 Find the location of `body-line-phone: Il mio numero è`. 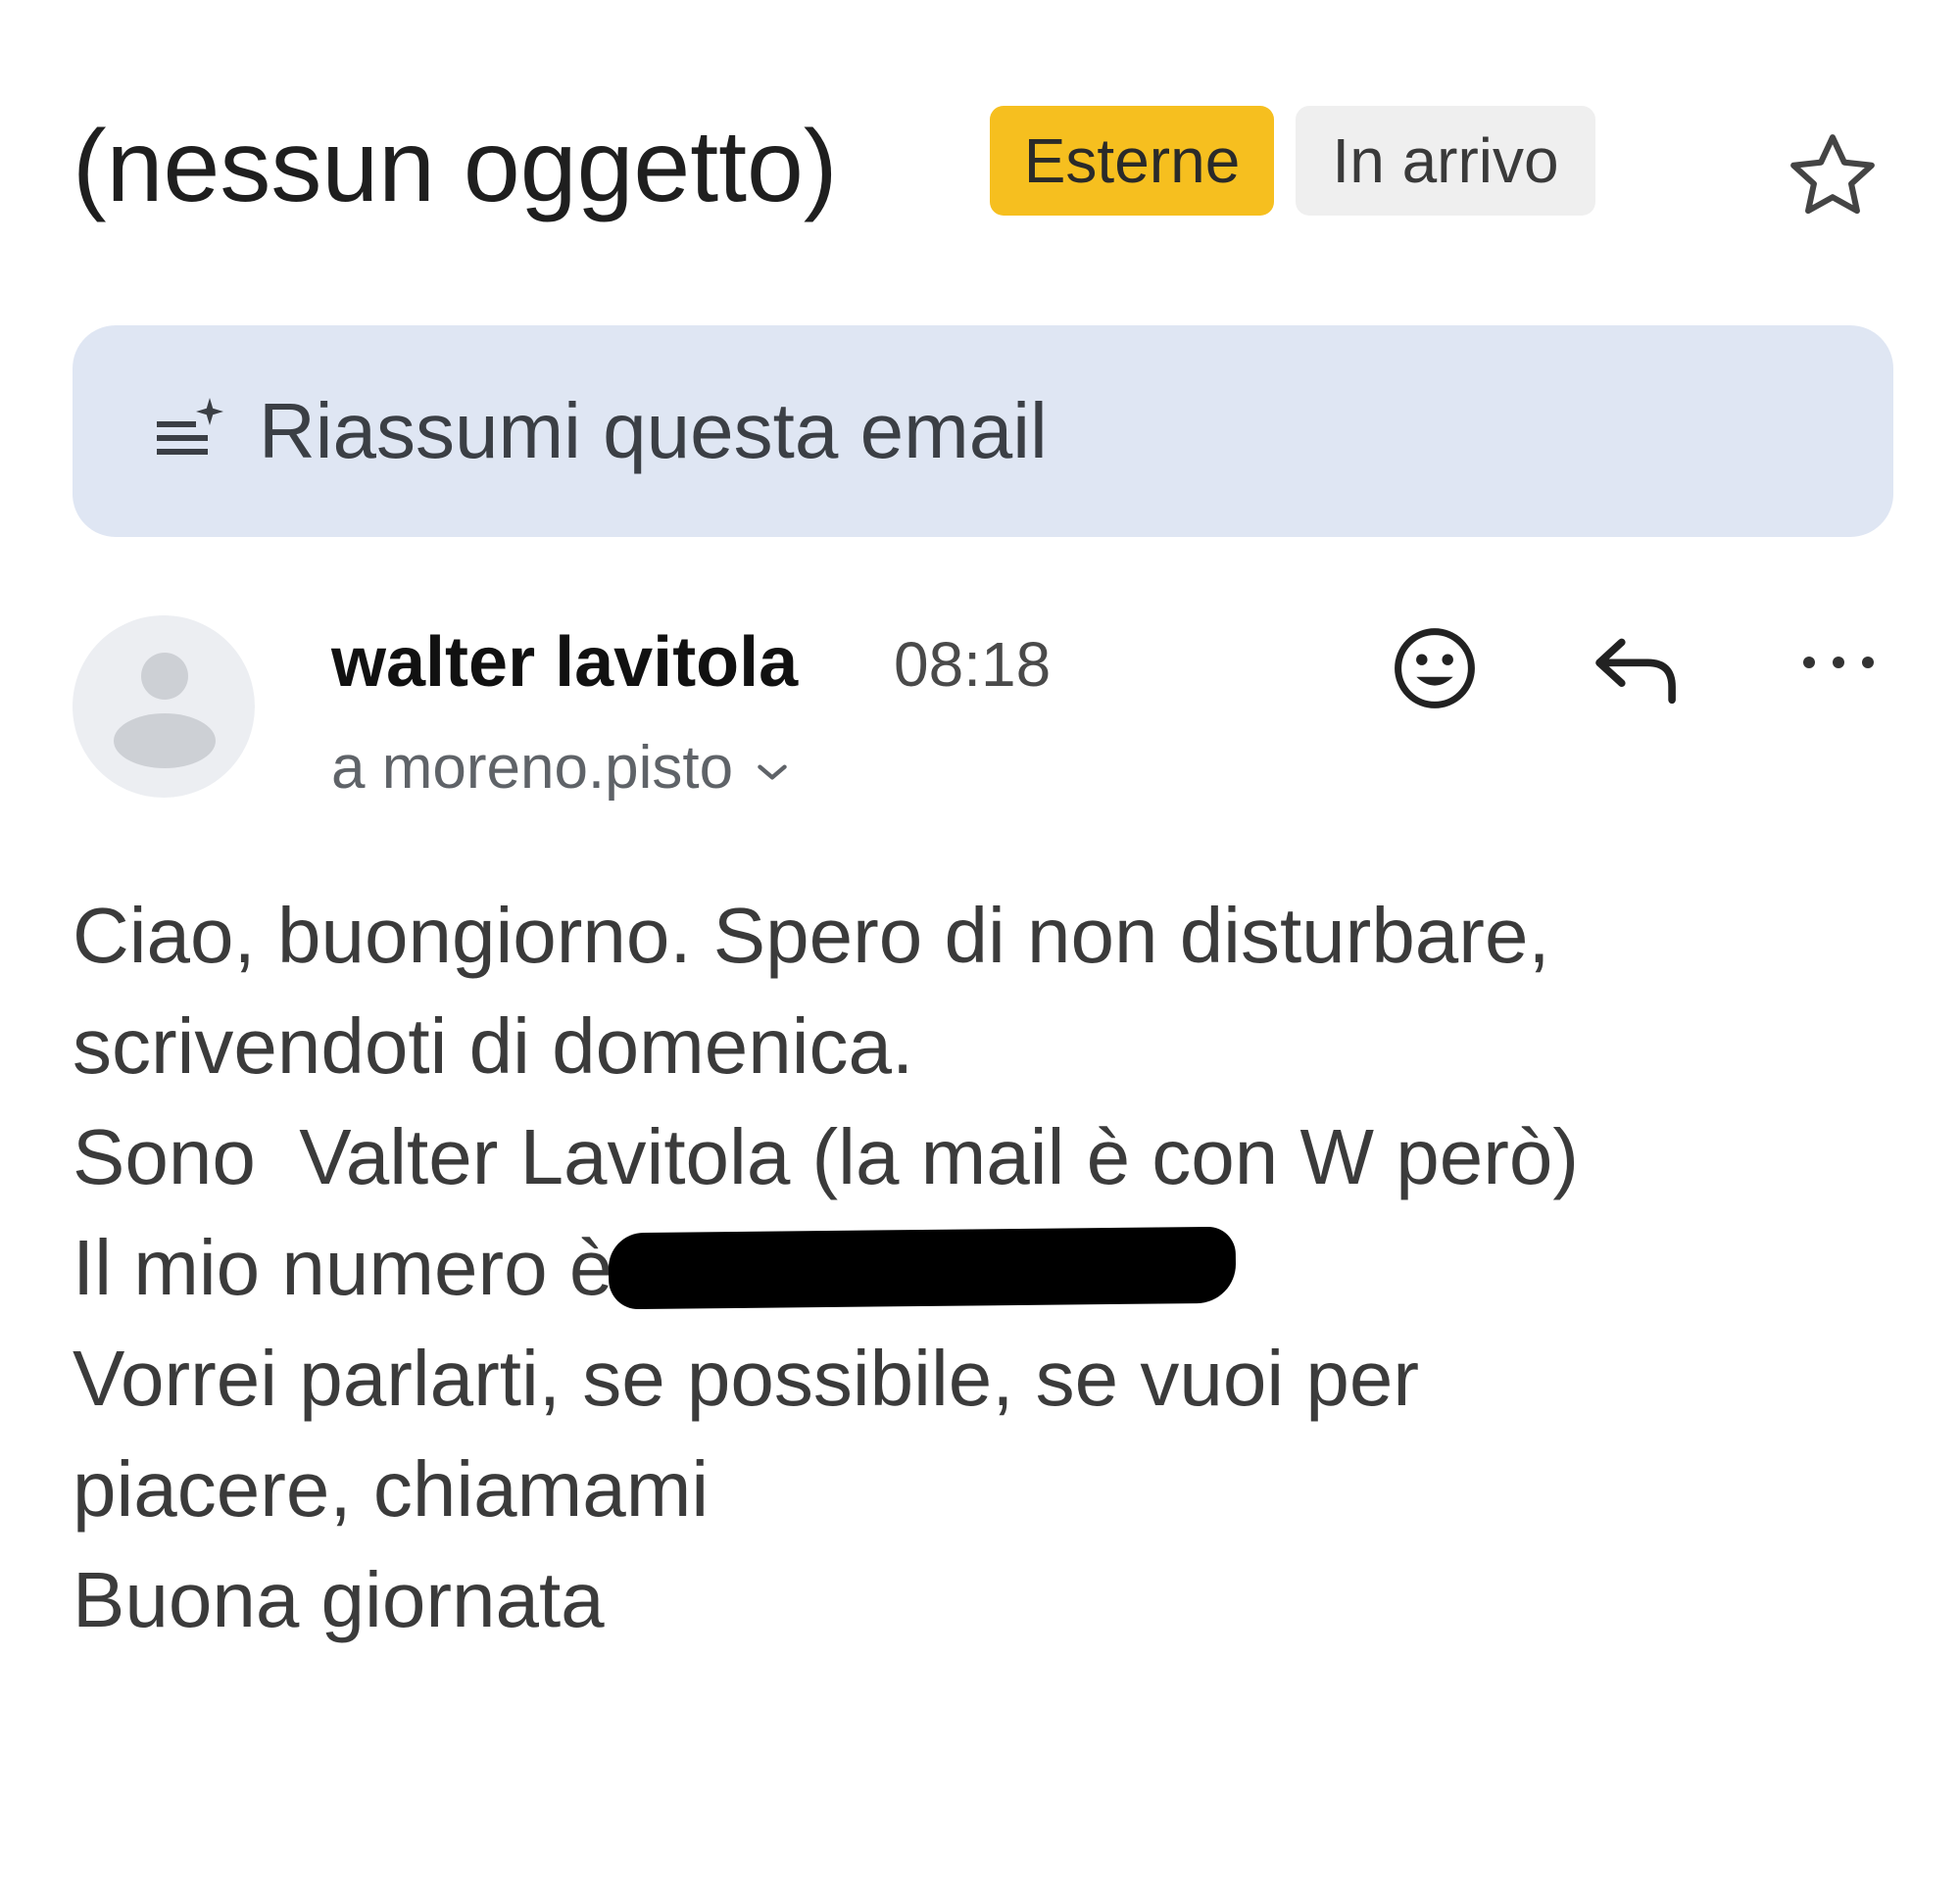

body-line-phone: Il mio numero è is located at coordinates (984, 1267).